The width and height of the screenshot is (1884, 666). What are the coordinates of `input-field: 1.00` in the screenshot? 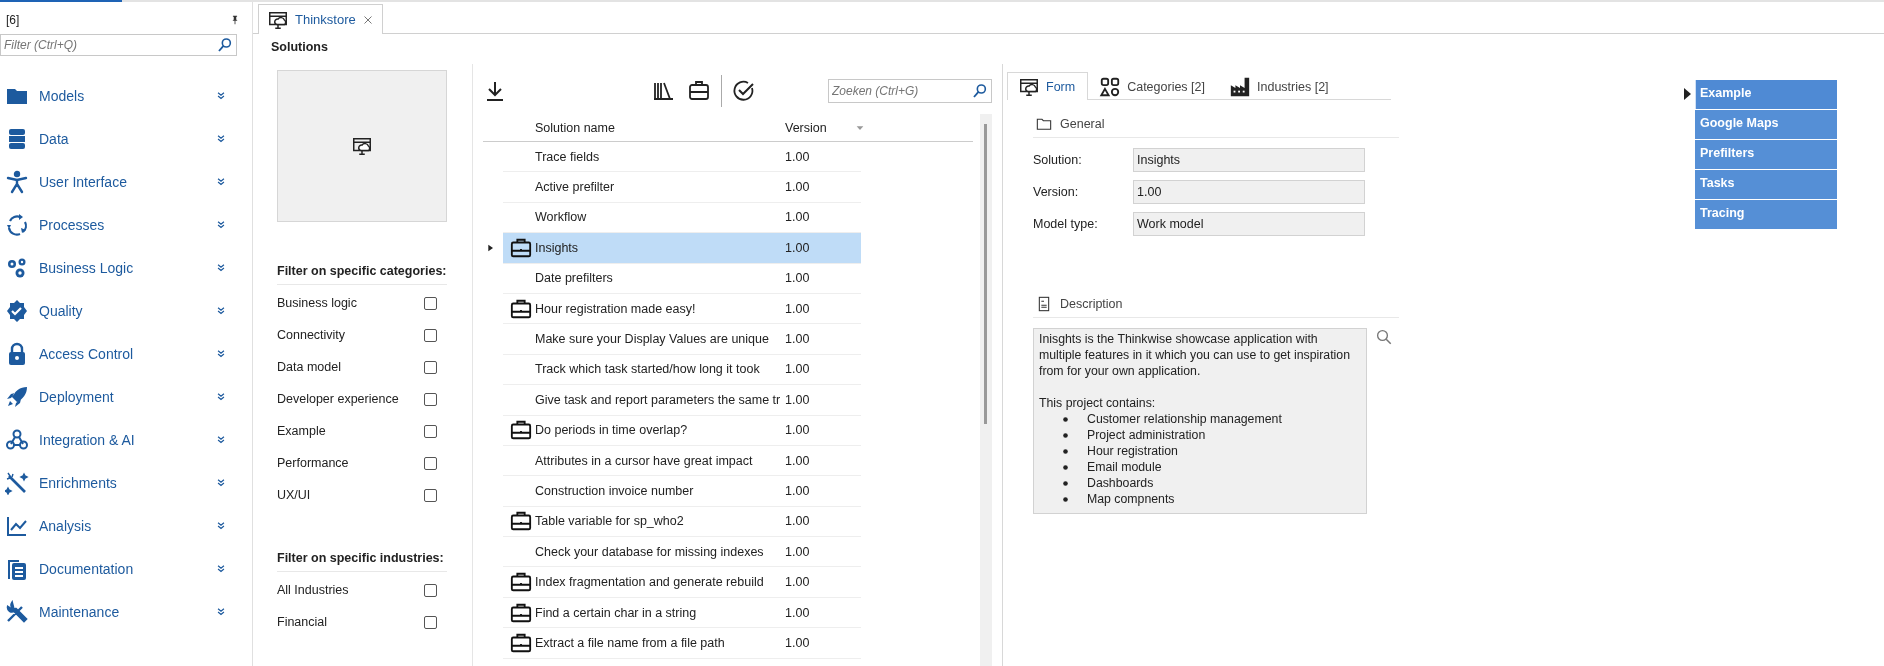 It's located at (1249, 192).